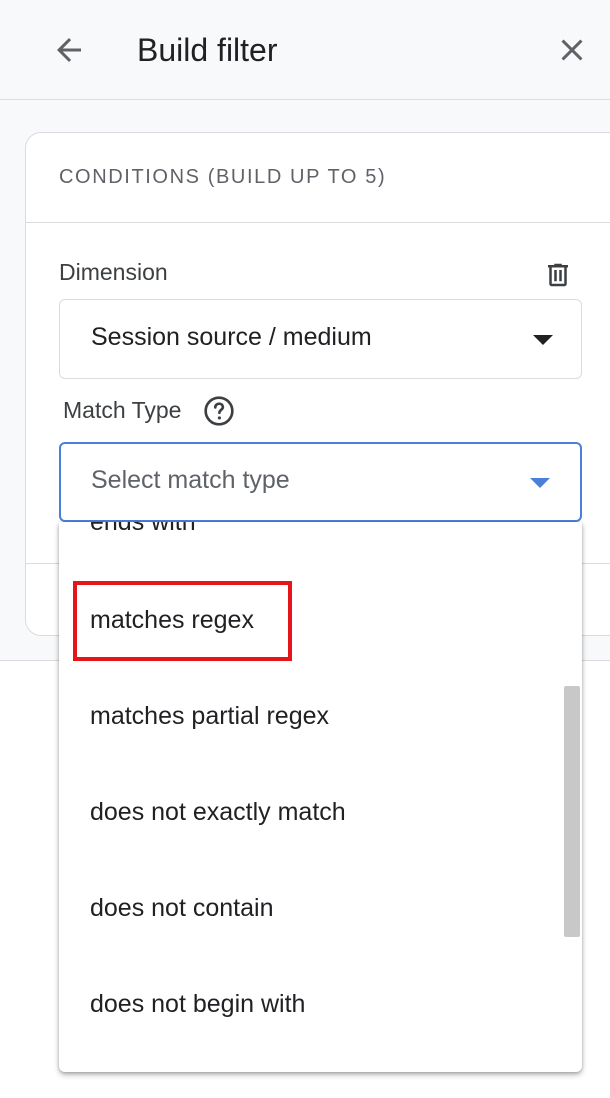 This screenshot has height=1098, width=610. I want to click on help-circle-icon-glyph, so click(219, 411).